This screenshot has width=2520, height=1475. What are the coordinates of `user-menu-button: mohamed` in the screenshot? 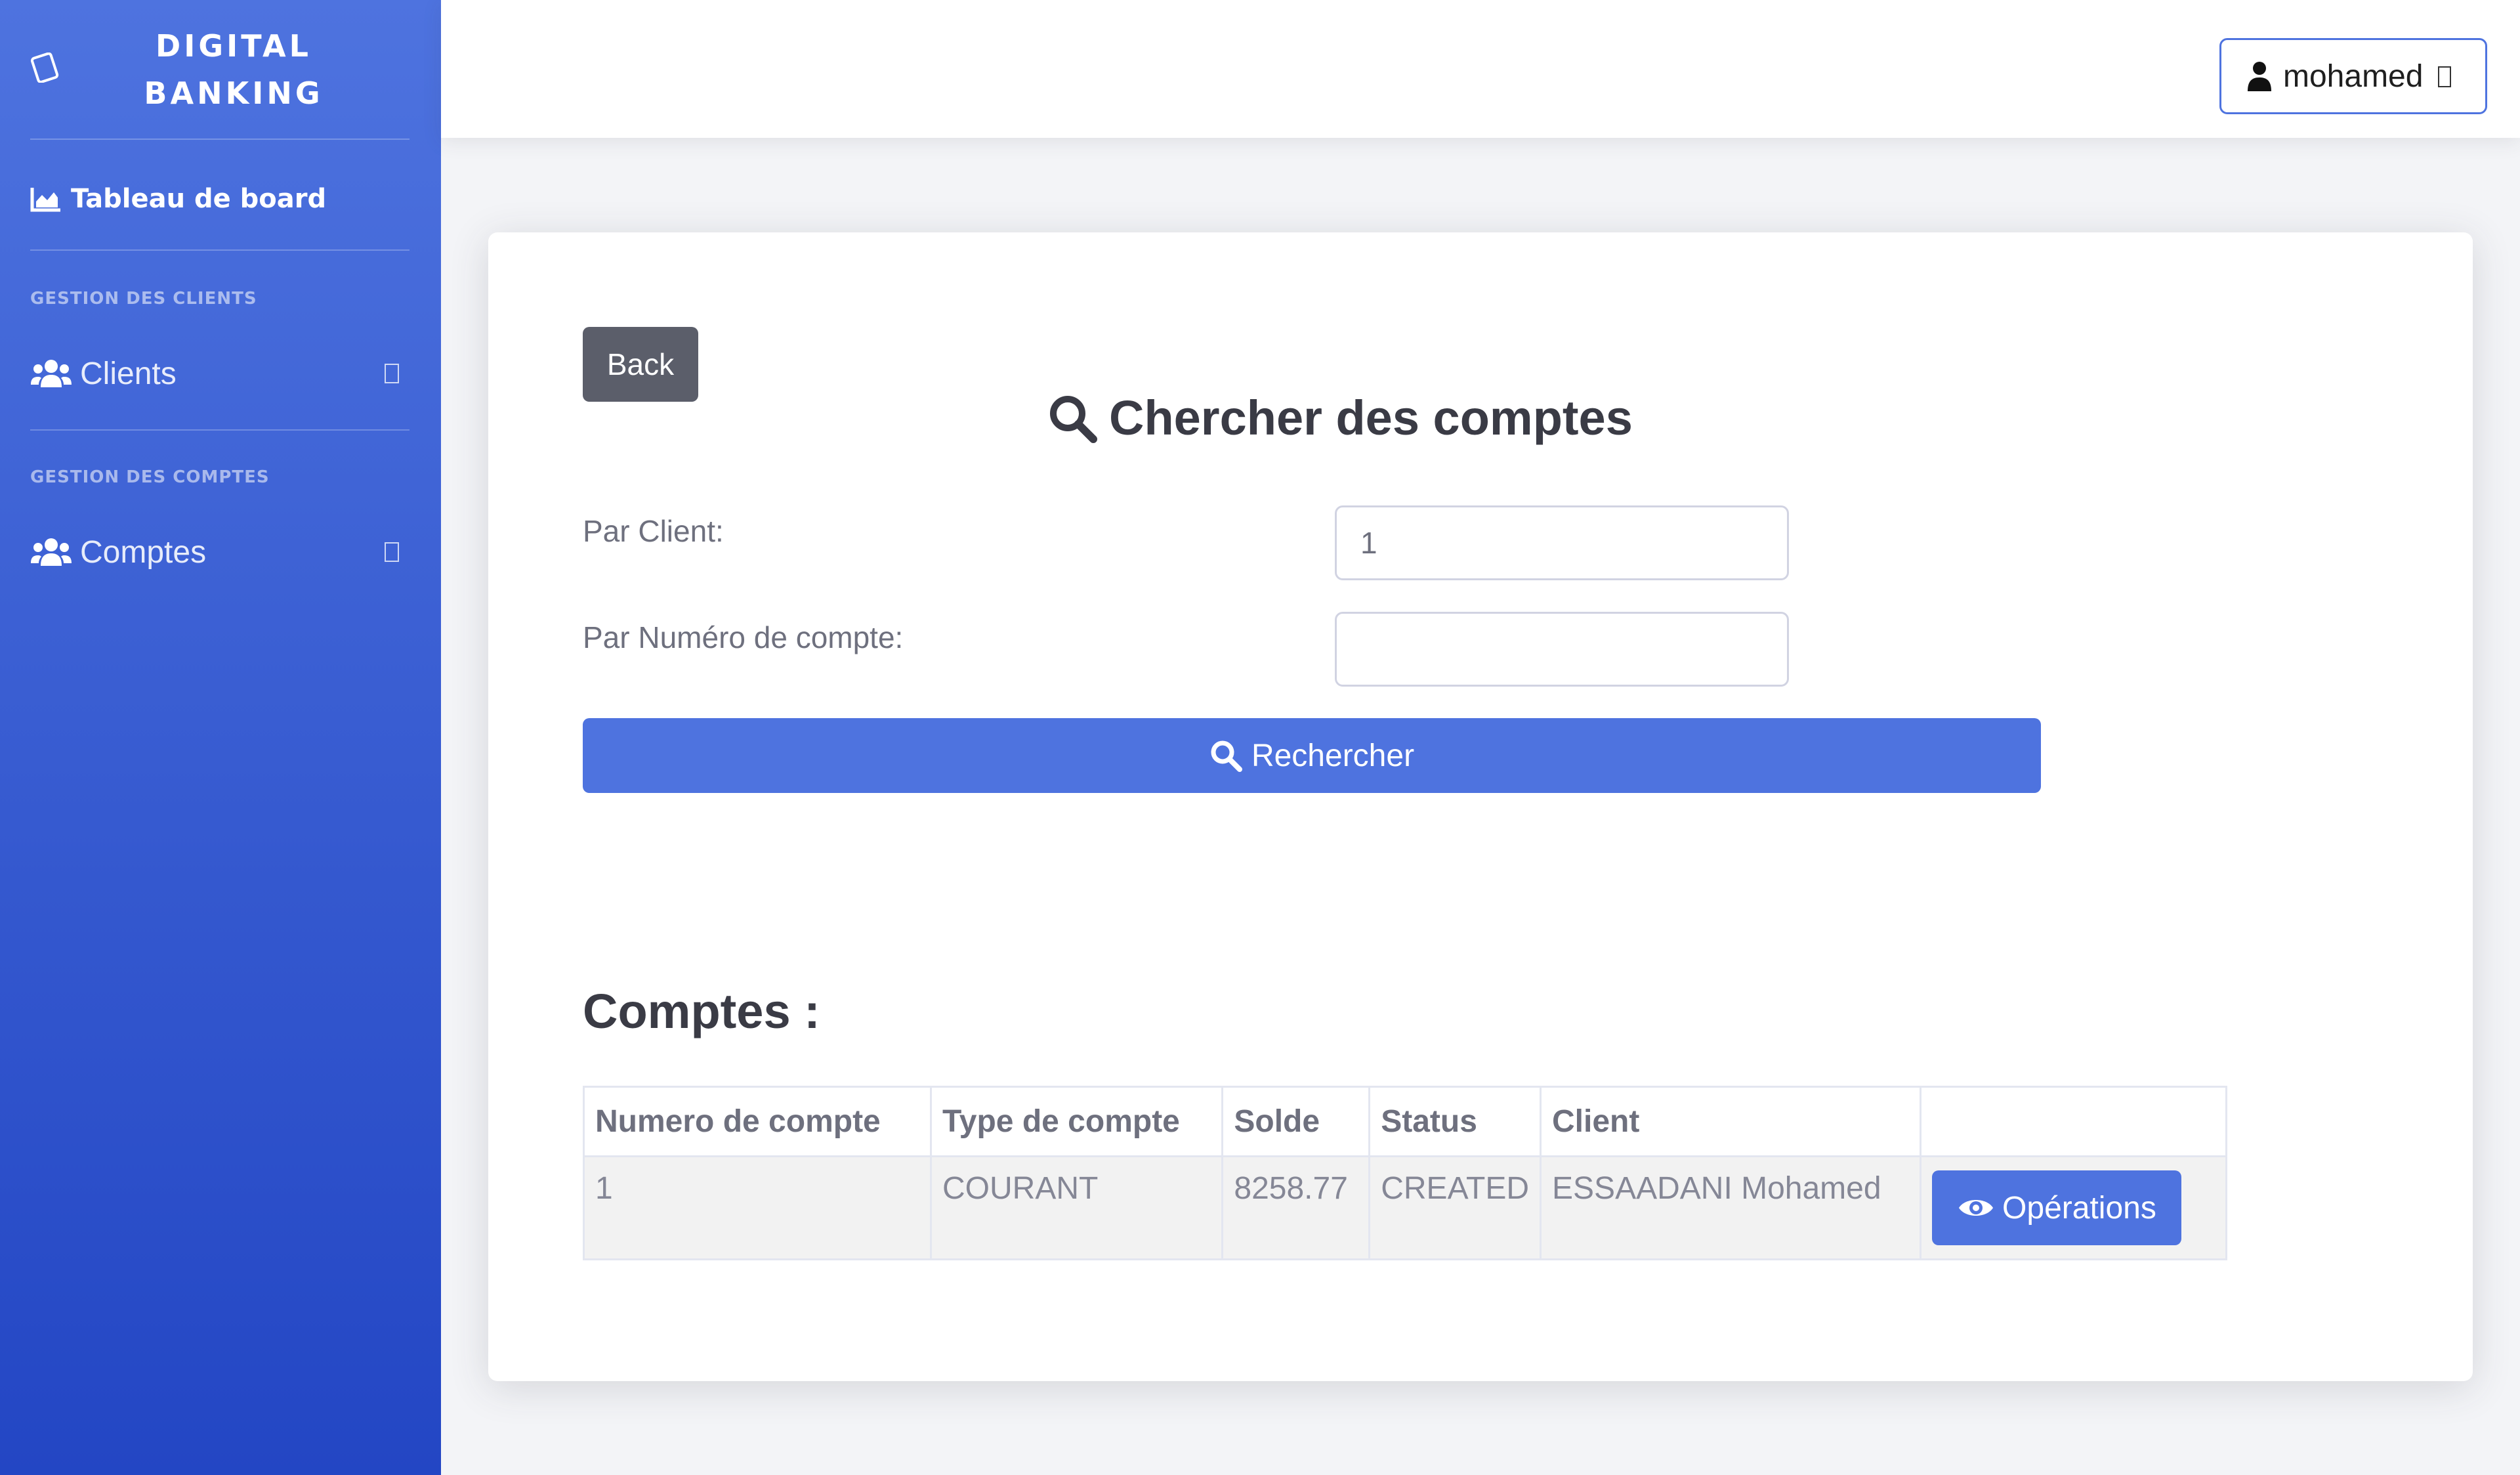 It's located at (2353, 76).